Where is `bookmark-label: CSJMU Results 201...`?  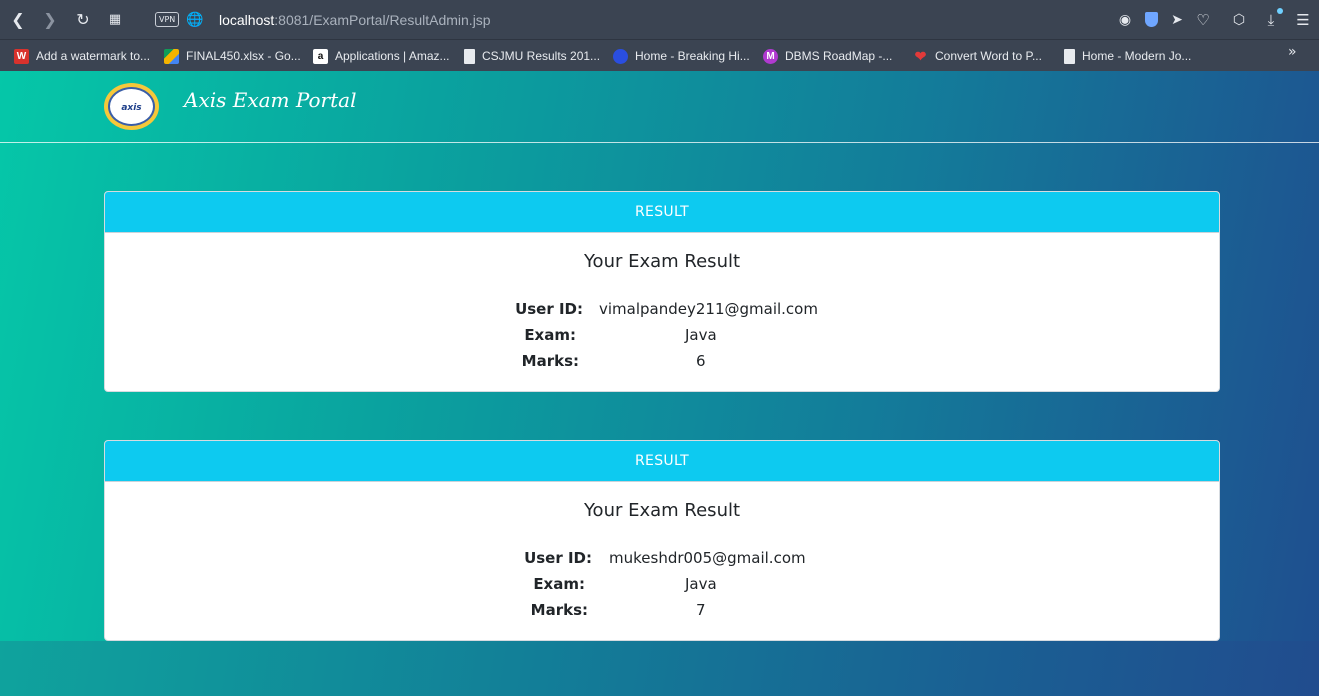 bookmark-label: CSJMU Results 201... is located at coordinates (541, 56).